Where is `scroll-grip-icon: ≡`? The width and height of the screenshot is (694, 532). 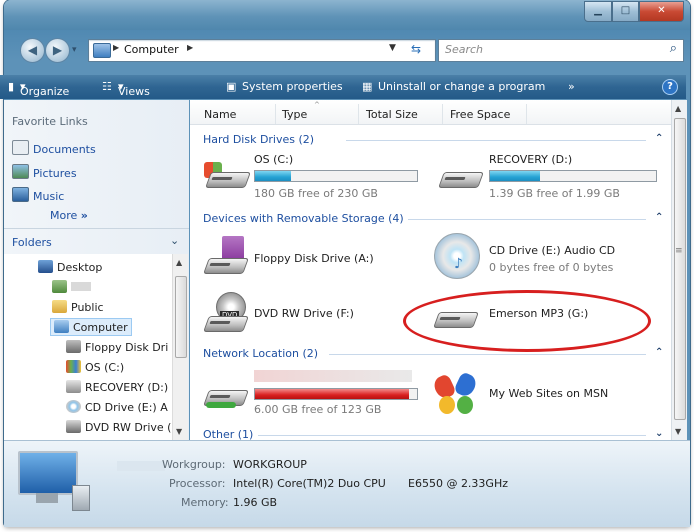 scroll-grip-icon: ≡ is located at coordinates (679, 251).